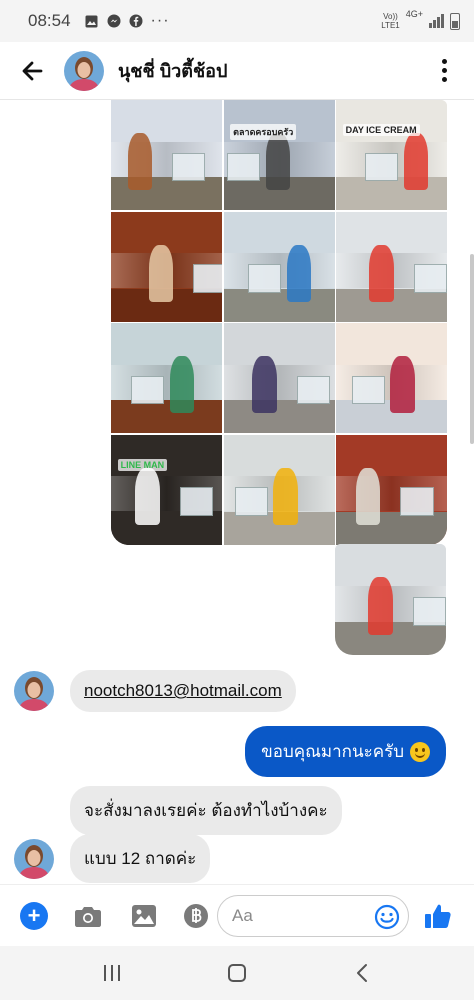  Describe the element at coordinates (387, 917) in the screenshot. I see `emoji-icon` at that location.